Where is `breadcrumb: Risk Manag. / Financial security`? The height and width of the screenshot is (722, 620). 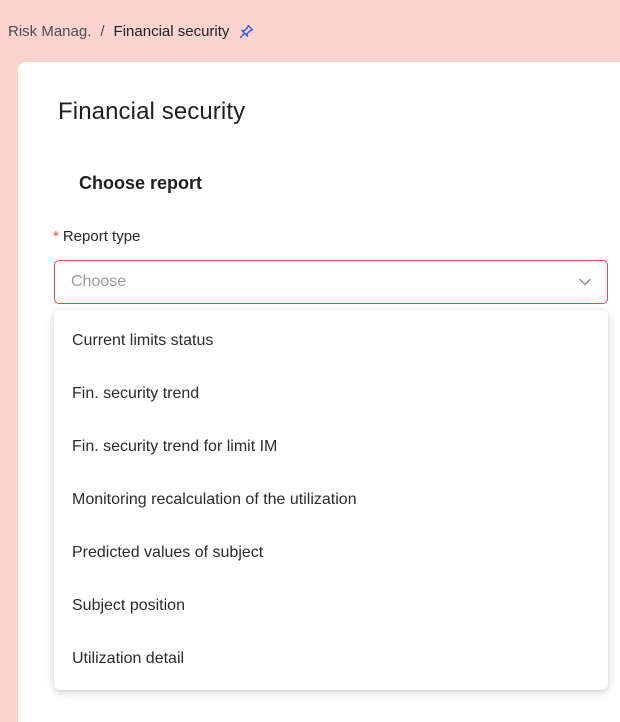 breadcrumb: Risk Manag. / Financial security is located at coordinates (131, 31).